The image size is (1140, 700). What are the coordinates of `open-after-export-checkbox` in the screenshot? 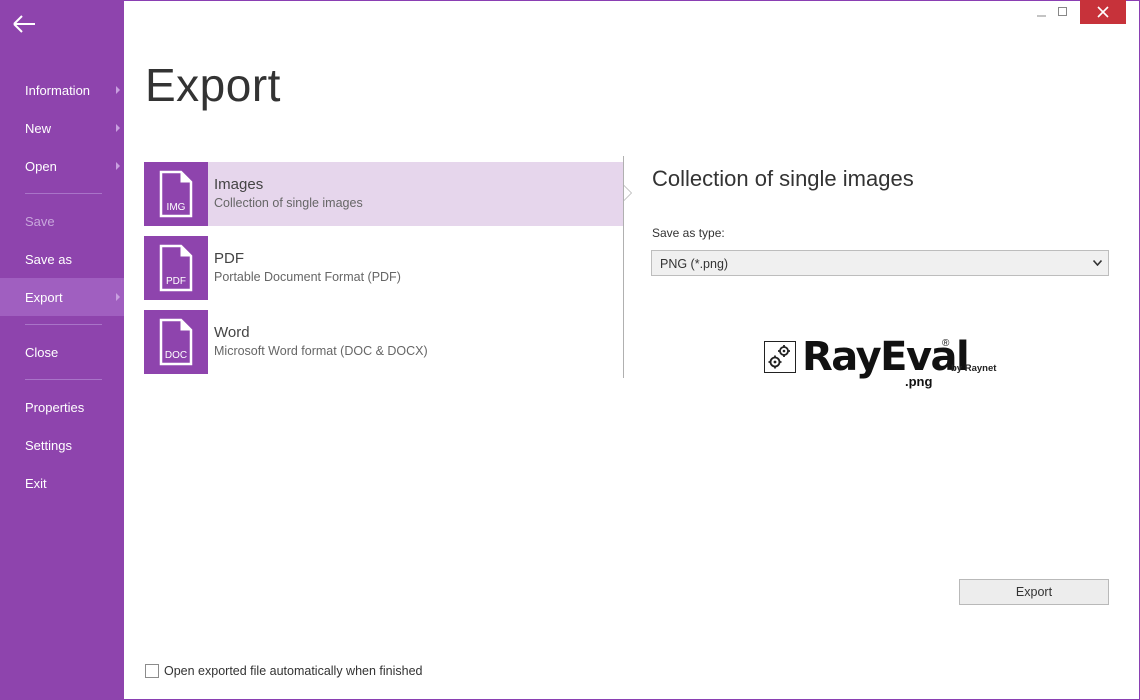 It's located at (152, 671).